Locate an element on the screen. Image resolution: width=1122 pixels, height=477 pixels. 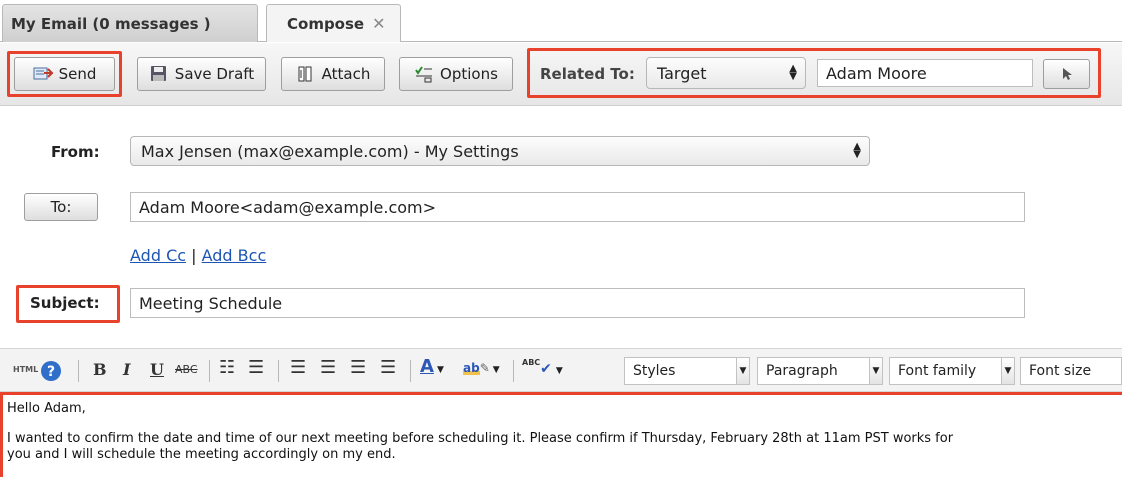
underline-icon: U is located at coordinates (157, 369).